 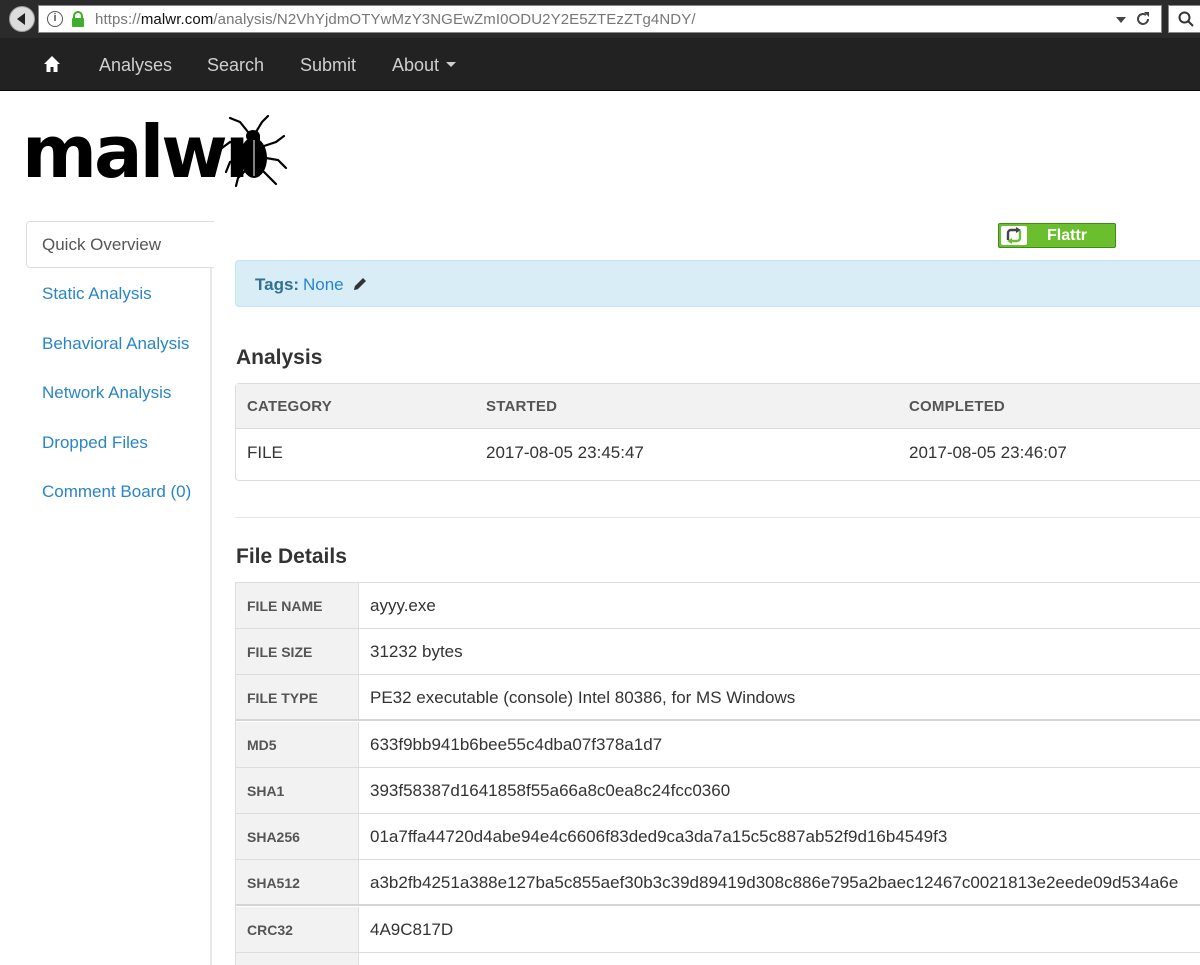 I want to click on file-details-heading: File Details, so click(x=291, y=556).